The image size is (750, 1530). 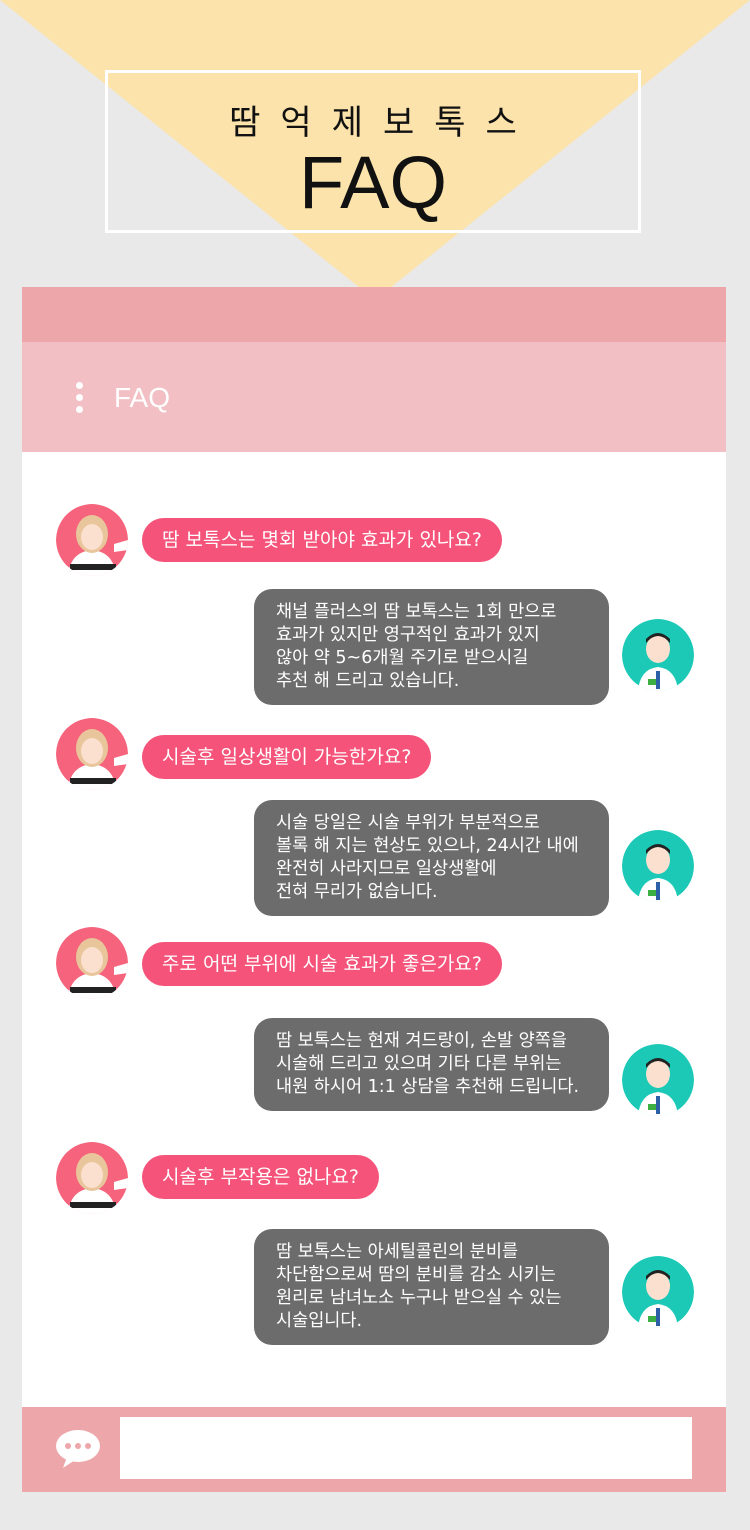 I want to click on question-bubble: 시술후 일상생활이 가능한가요?, so click(x=287, y=757).